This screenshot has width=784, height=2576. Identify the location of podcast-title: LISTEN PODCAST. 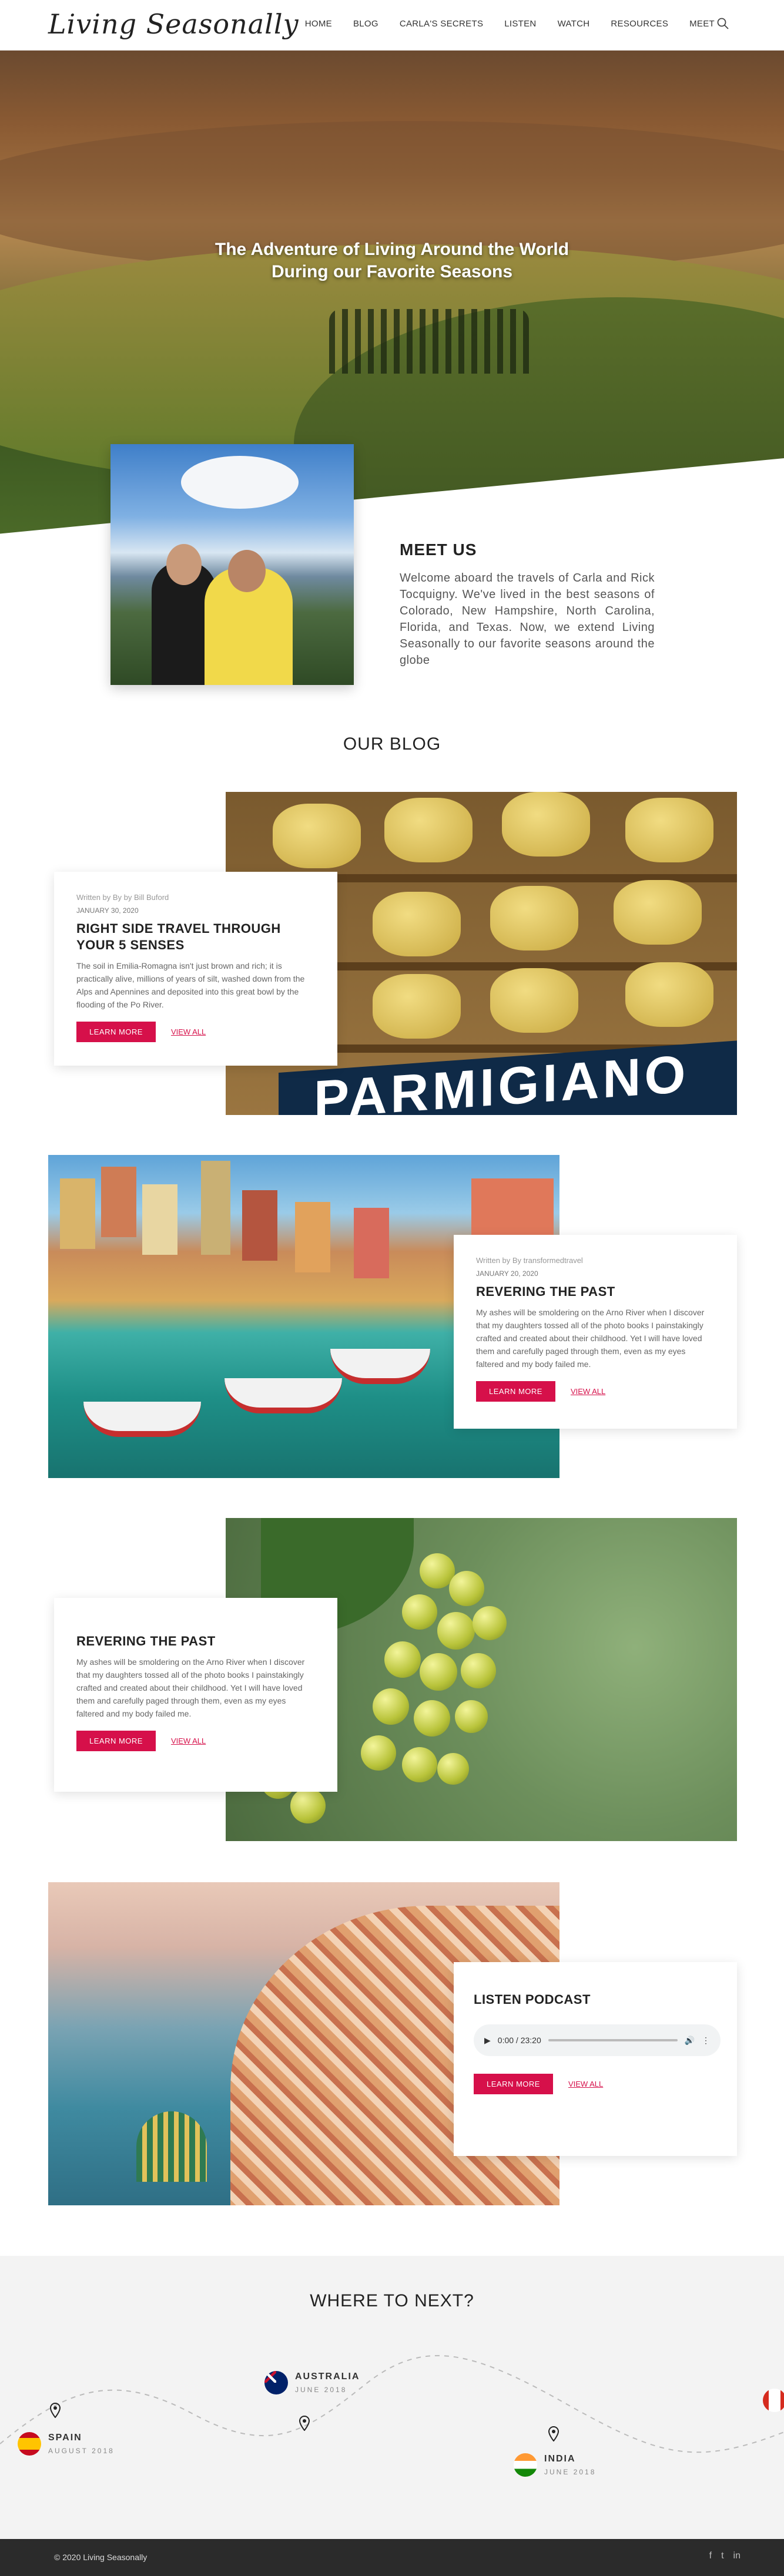
(532, 2000).